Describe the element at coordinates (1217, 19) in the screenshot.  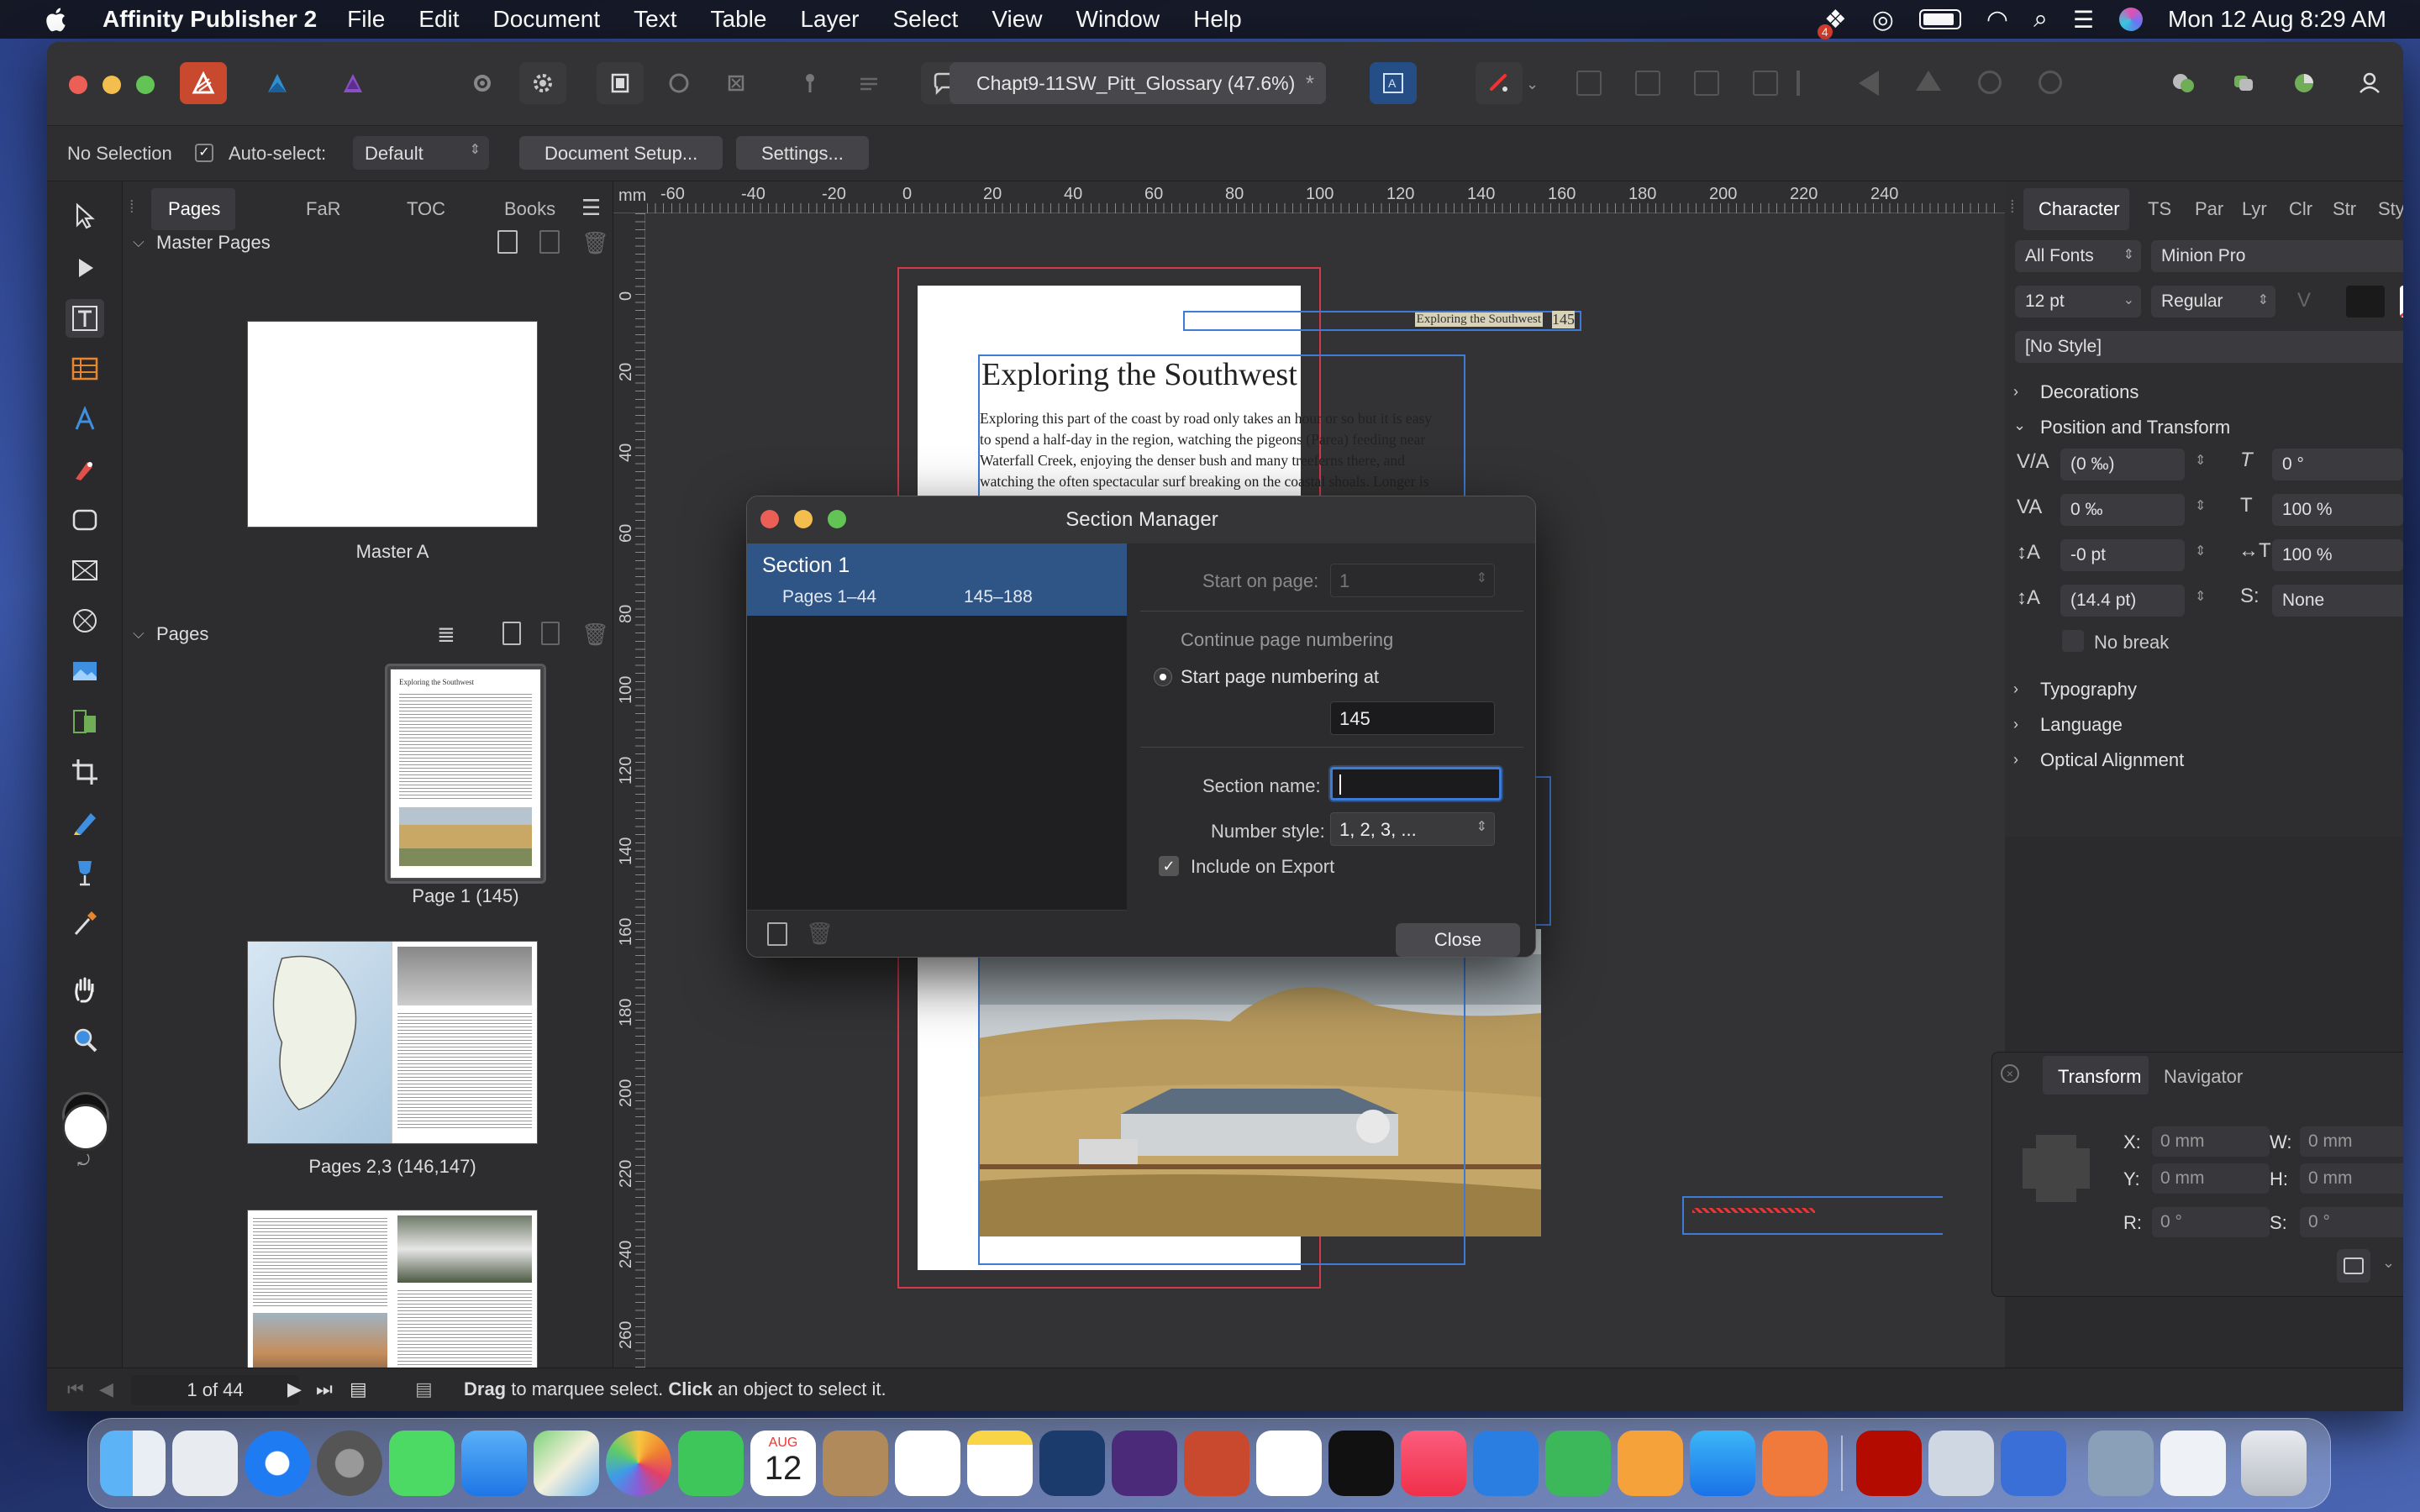
I see `menu-help: Help` at that location.